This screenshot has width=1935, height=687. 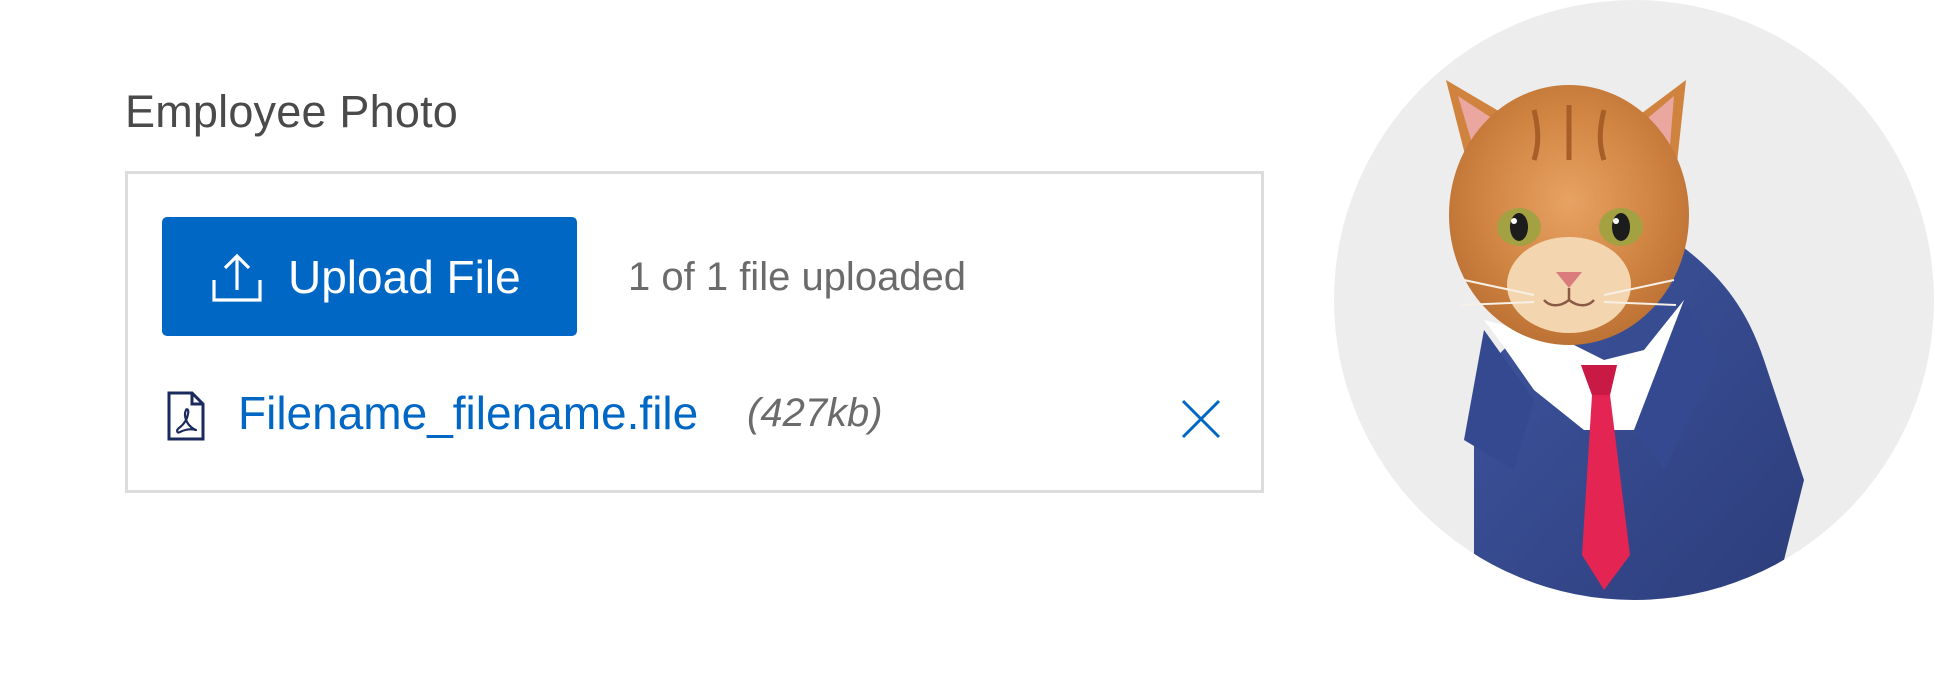 I want to click on uploaded-file-row: Filename_filename.file (427kb), so click(x=696, y=419).